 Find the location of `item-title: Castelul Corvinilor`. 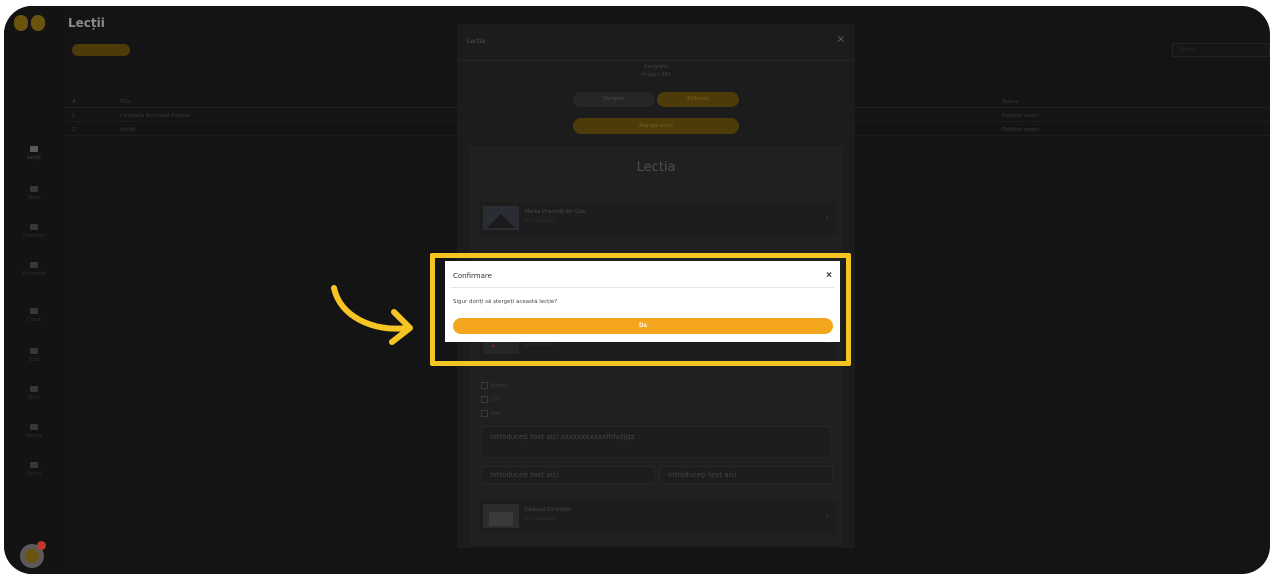

item-title: Castelul Corvinilor is located at coordinates (548, 510).